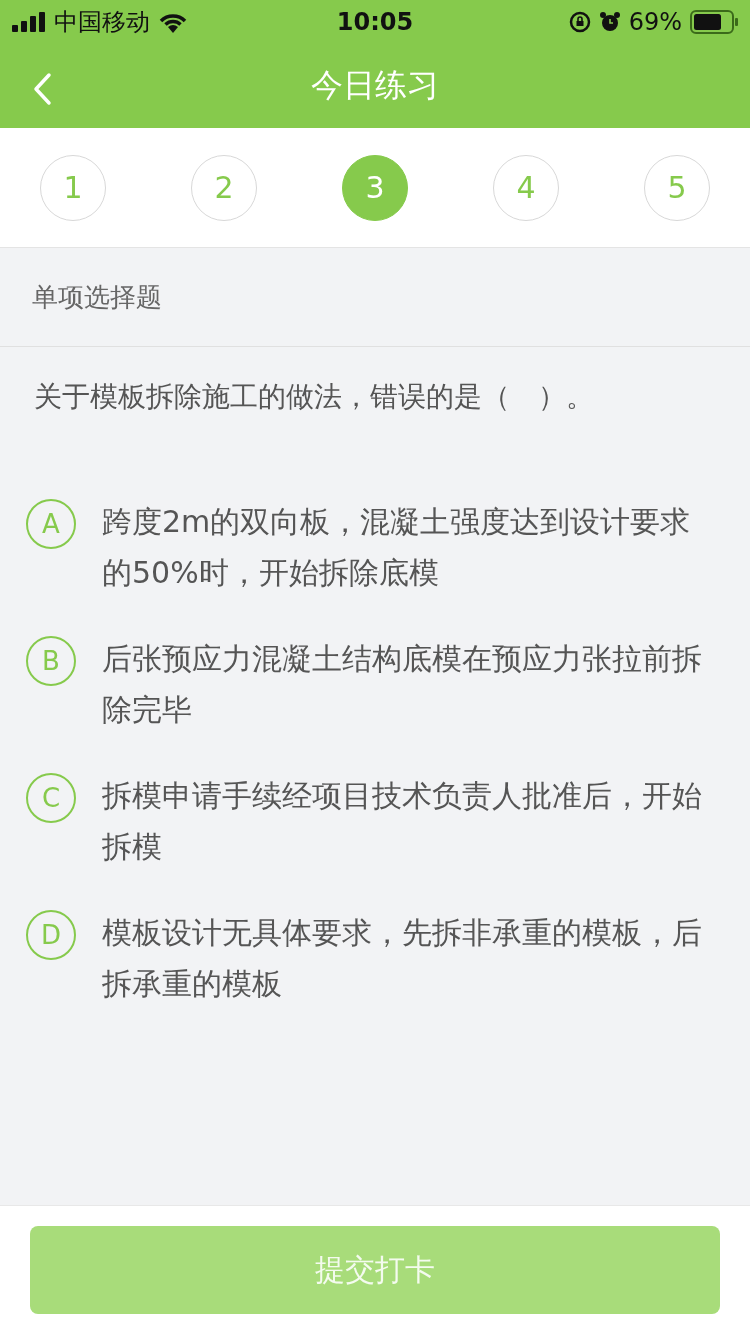 The height and width of the screenshot is (1334, 750). I want to click on question-type: 单项选择题, so click(97, 297).